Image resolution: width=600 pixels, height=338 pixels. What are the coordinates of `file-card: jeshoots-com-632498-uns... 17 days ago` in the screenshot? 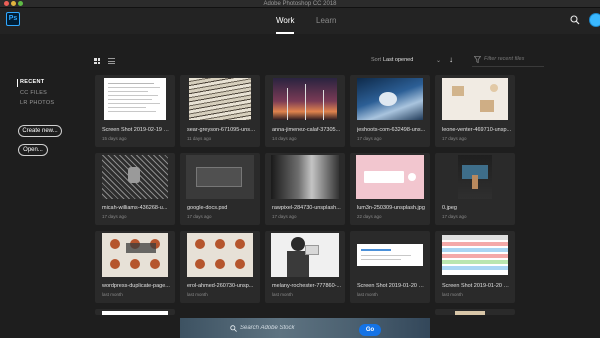 It's located at (390, 111).